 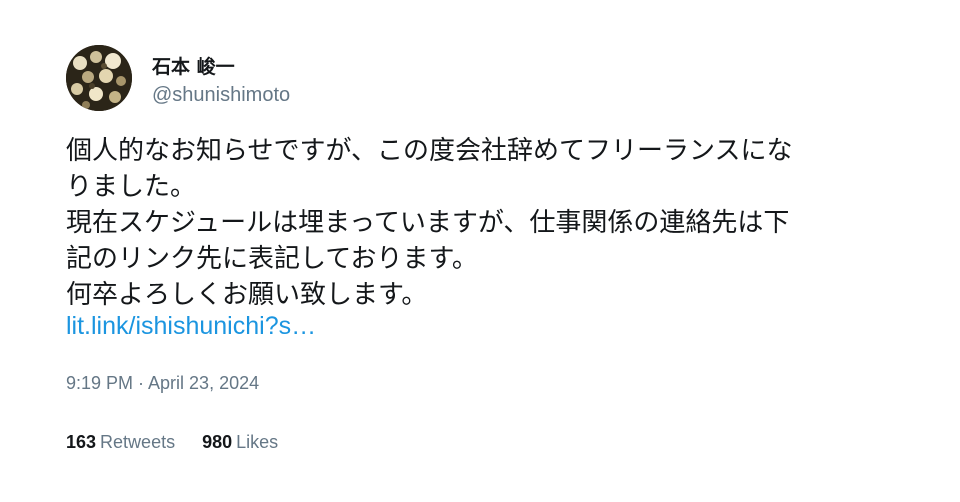 I want to click on author-display-name: 石本 峻一, so click(x=193, y=65).